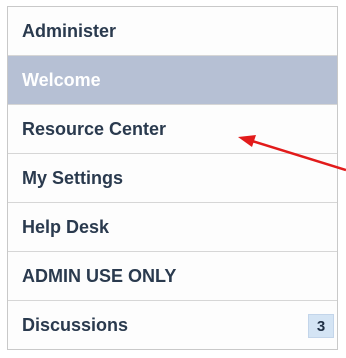 The height and width of the screenshot is (358, 346). Describe the element at coordinates (172, 80) in the screenshot. I see `menu-item-welcome: Welcome` at that location.